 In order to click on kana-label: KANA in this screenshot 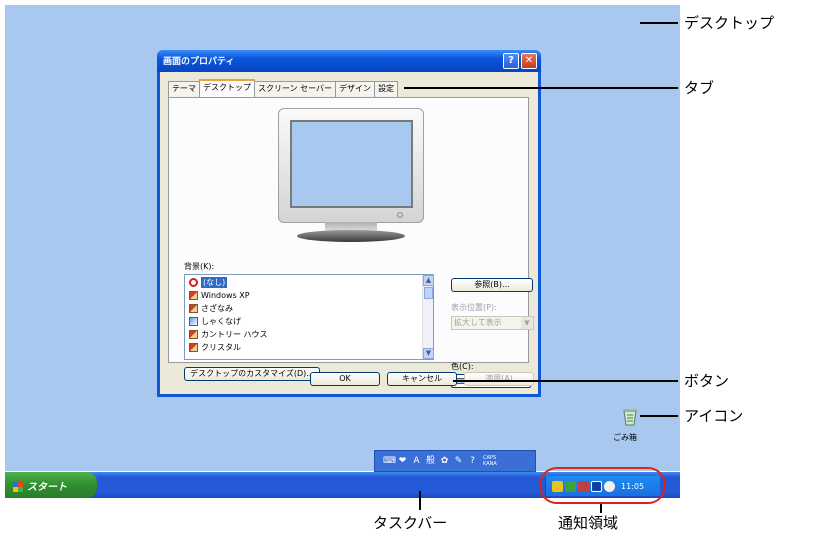, I will do `click(490, 464)`.